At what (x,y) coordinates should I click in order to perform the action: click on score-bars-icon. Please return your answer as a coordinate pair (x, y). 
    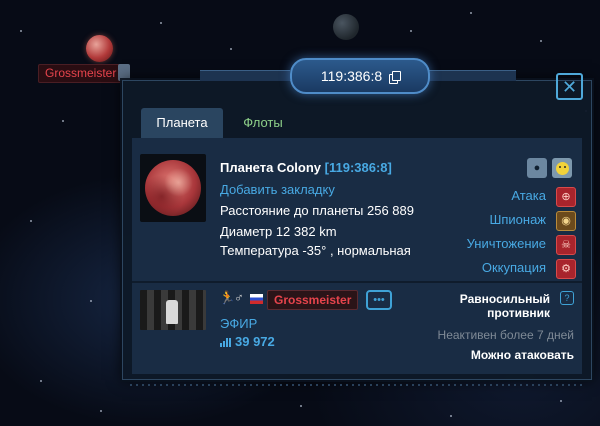
    Looking at the image, I should click on (225, 342).